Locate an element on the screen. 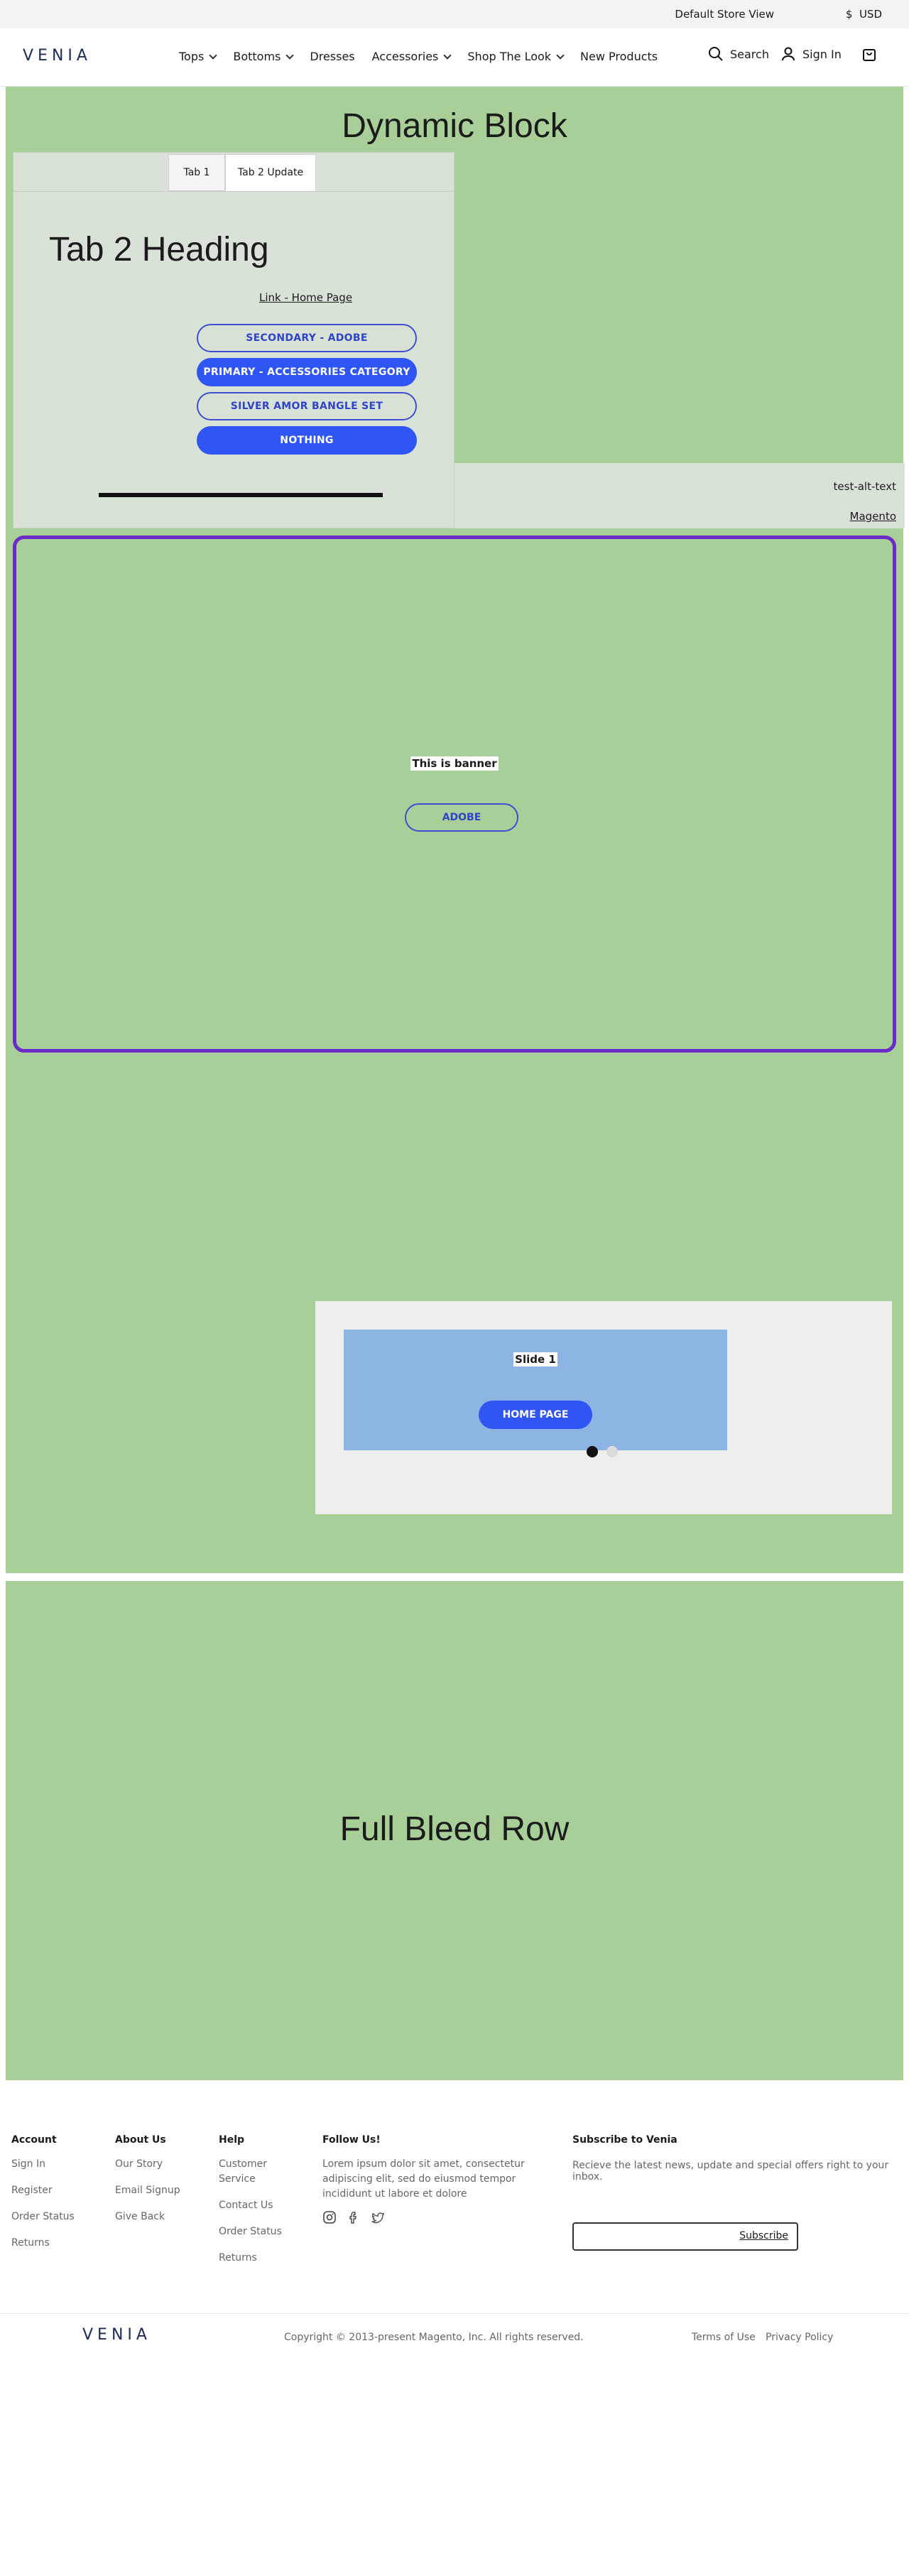 The height and width of the screenshot is (2576, 909). home-page-link: Link - Home Page is located at coordinates (306, 297).